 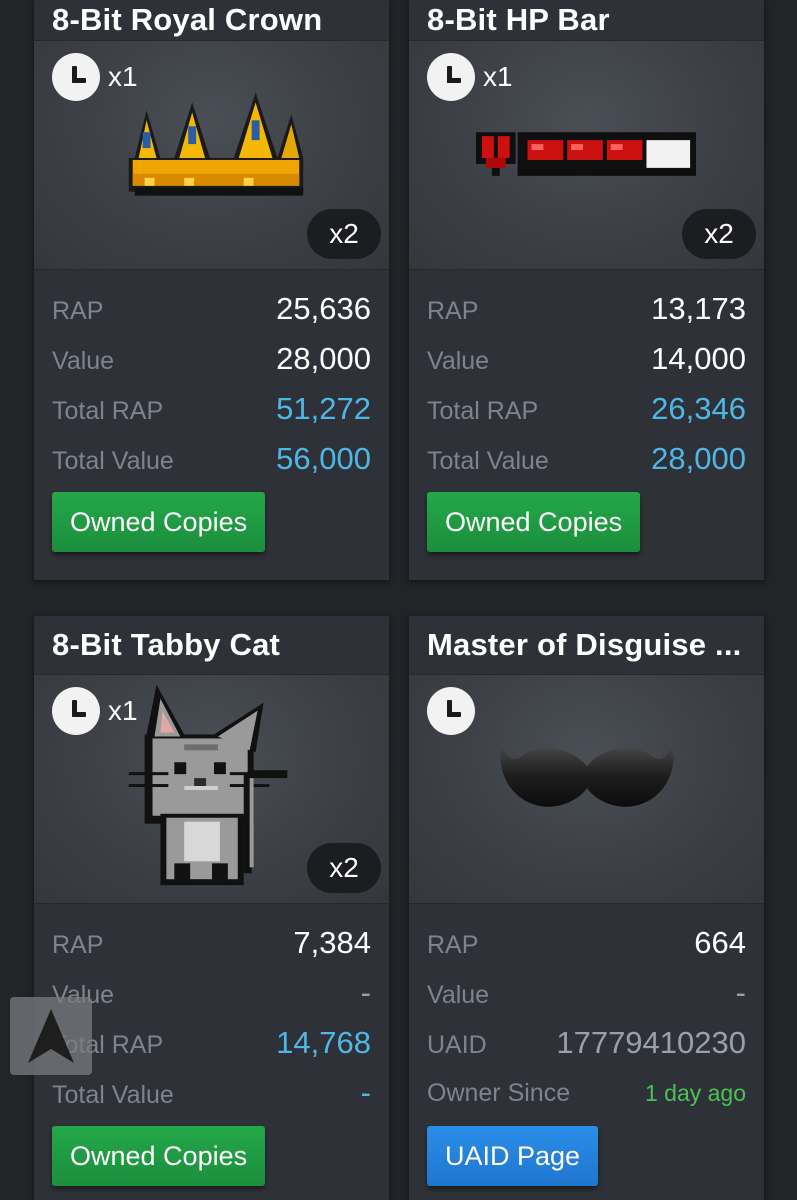 I want to click on stat-row-total-rap: Total RAP 51,272, so click(x=211, y=409).